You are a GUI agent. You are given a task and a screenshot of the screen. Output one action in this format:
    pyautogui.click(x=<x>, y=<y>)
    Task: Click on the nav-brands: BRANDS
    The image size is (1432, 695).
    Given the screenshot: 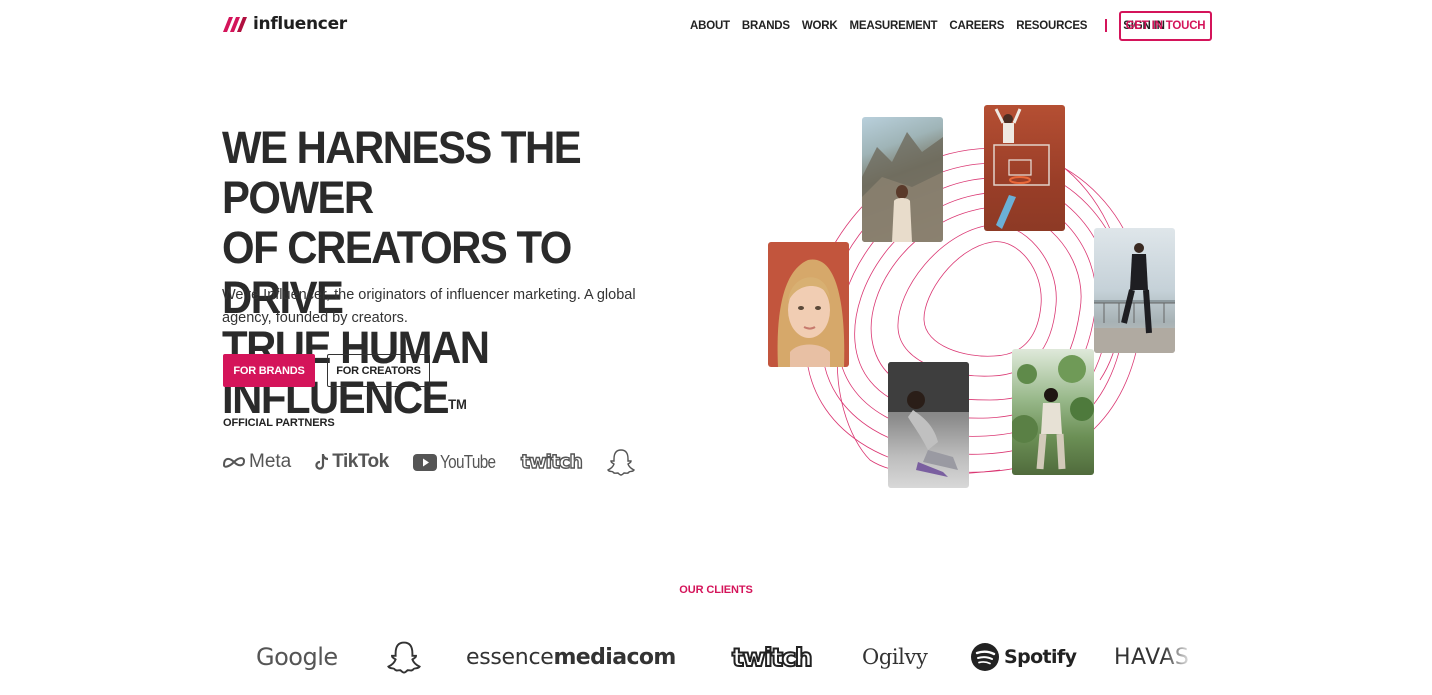 What is the action you would take?
    pyautogui.click(x=766, y=26)
    